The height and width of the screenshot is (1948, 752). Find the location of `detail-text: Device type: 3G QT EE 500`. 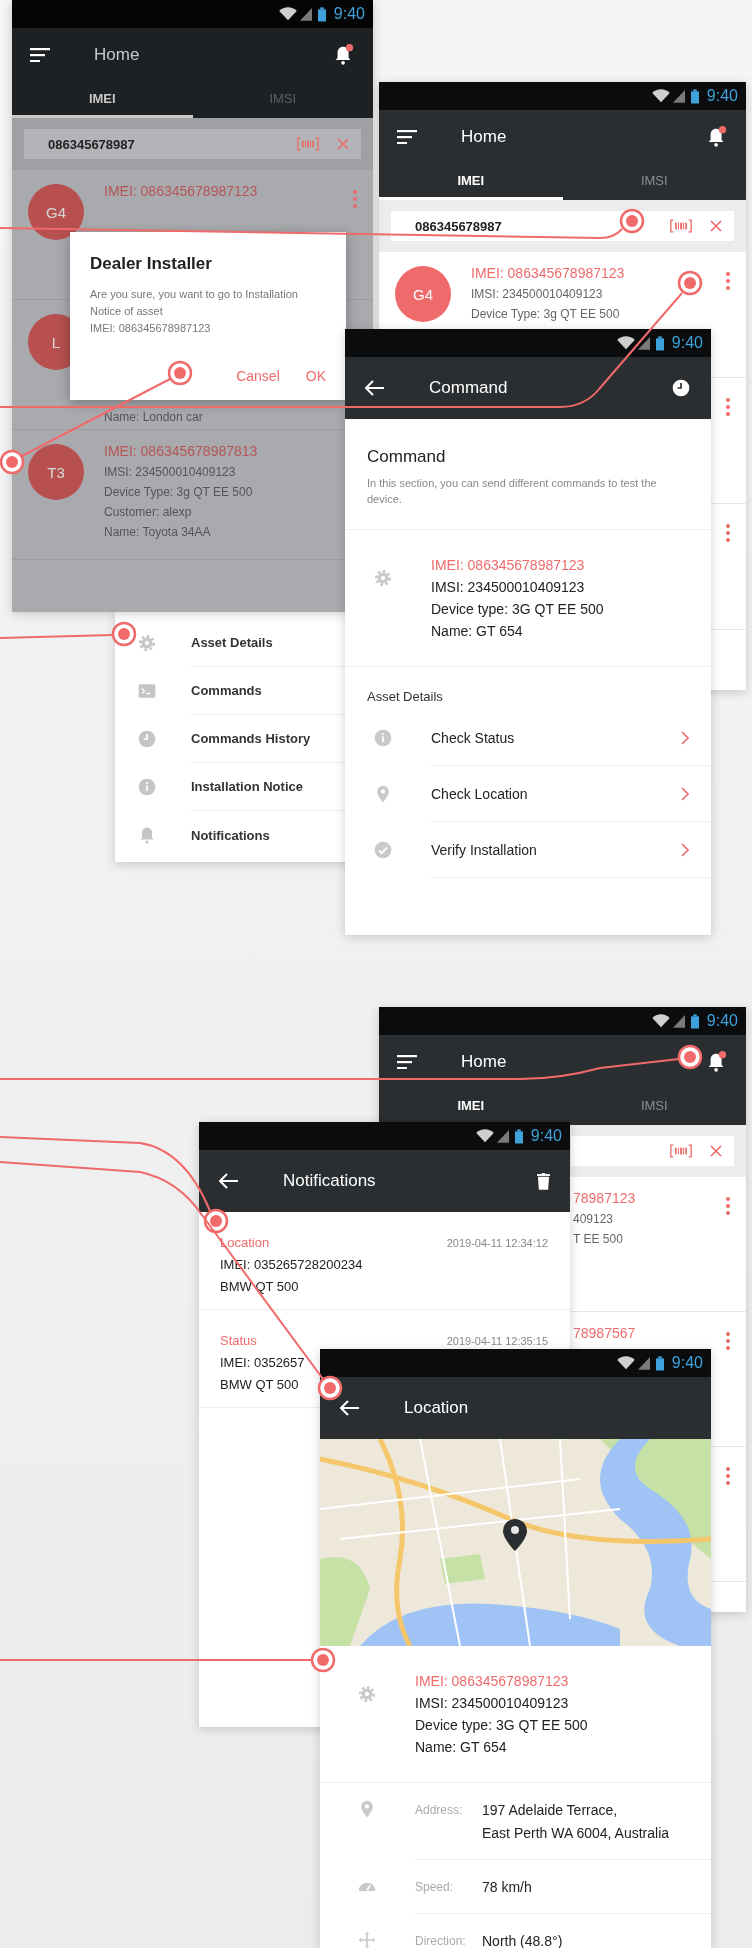

detail-text: Device type: 3G QT EE 500 is located at coordinates (501, 1725).